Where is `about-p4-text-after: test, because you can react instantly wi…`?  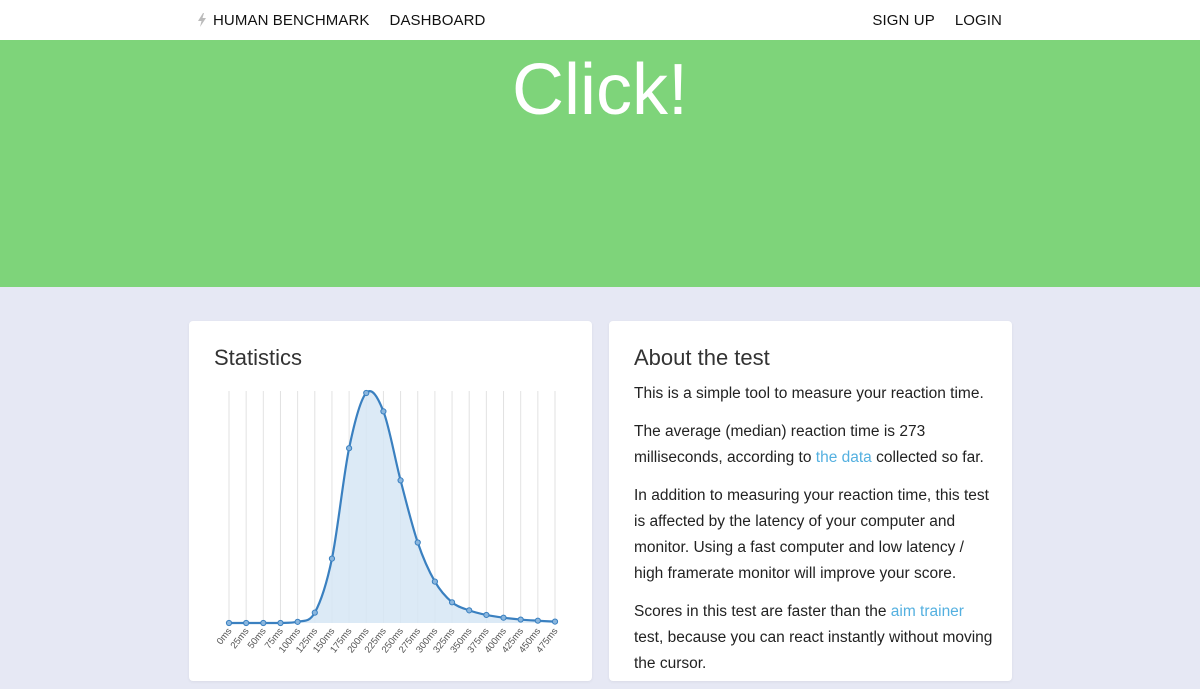 about-p4-text-after: test, because you can react instantly wi… is located at coordinates (813, 650).